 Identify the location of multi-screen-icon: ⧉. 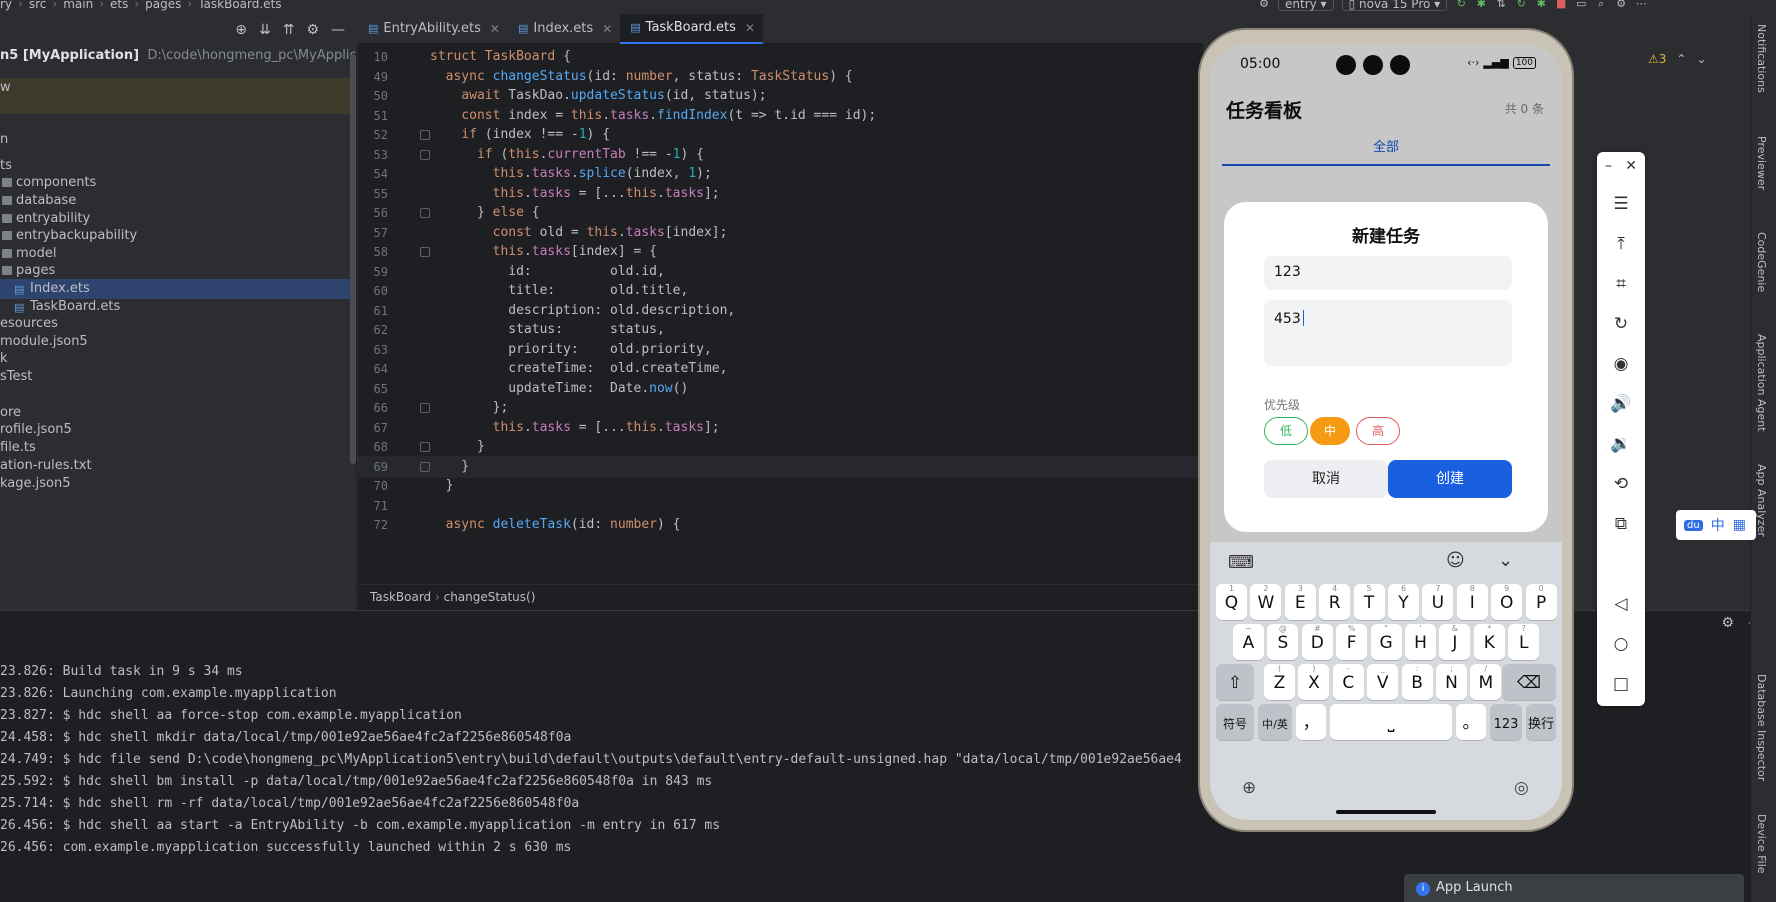
(1621, 524).